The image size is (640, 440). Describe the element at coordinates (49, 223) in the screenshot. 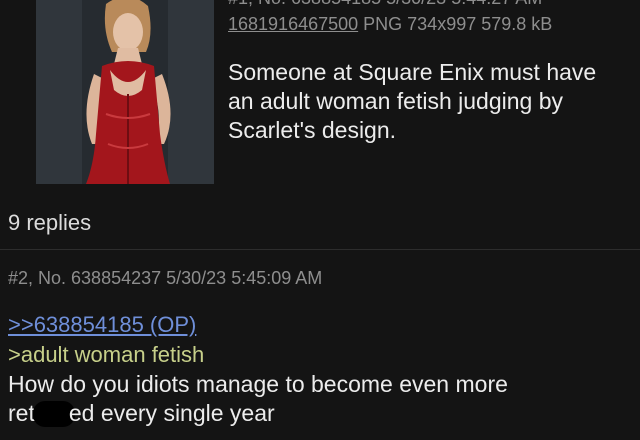

I see `replies-count: 9 replies` at that location.